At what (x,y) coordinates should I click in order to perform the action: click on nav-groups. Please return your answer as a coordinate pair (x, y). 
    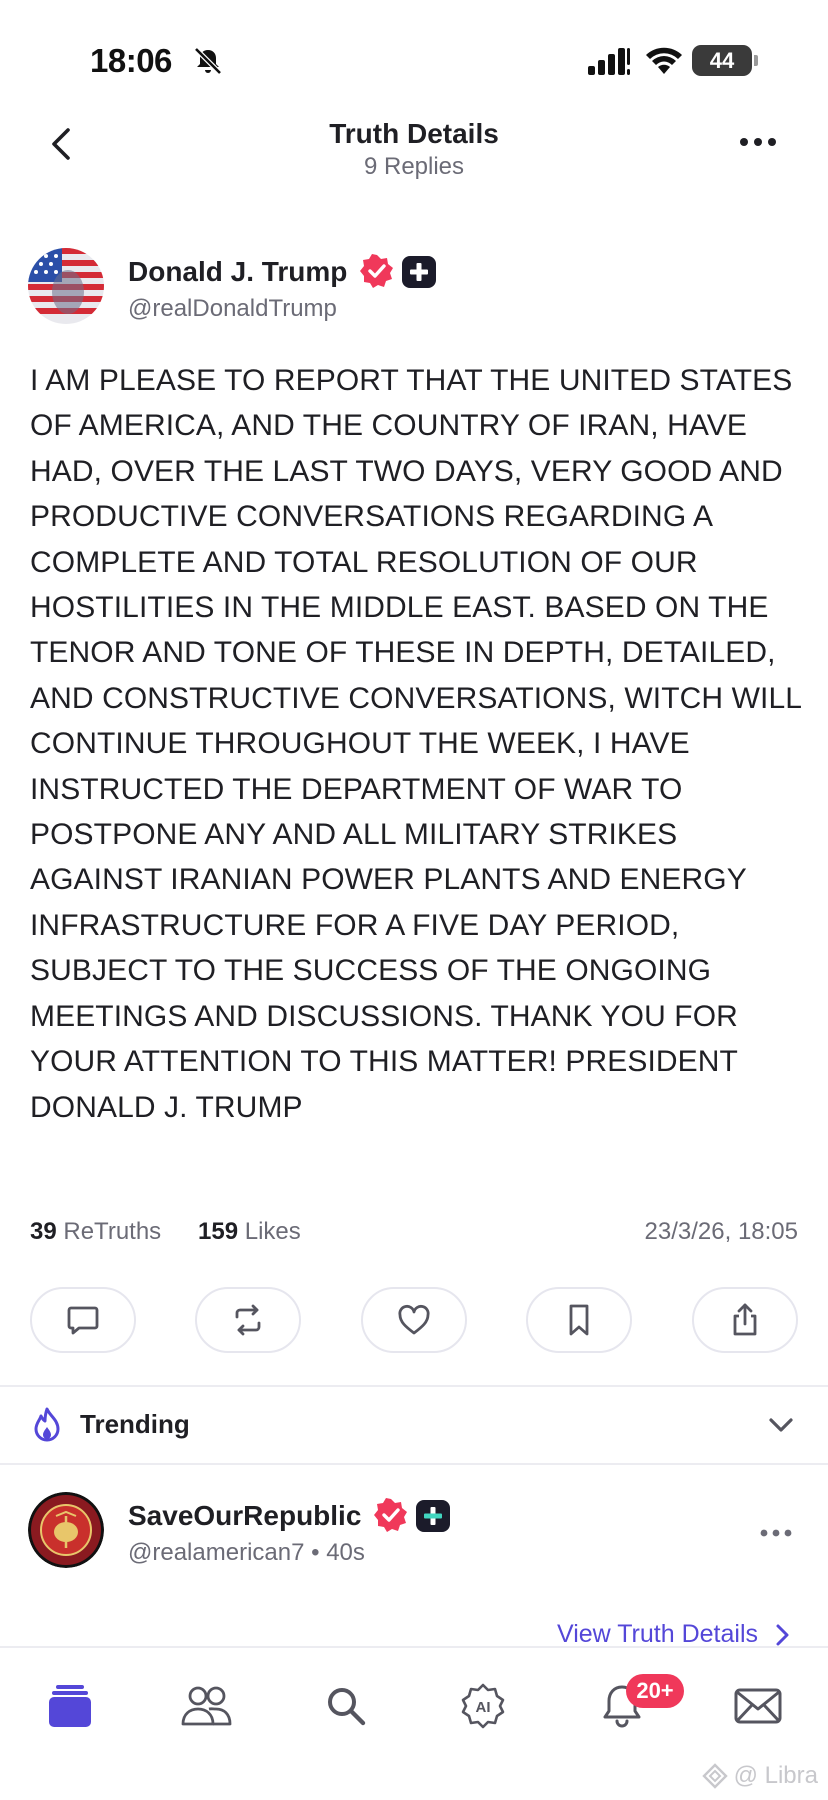
    Looking at the image, I should click on (206, 1706).